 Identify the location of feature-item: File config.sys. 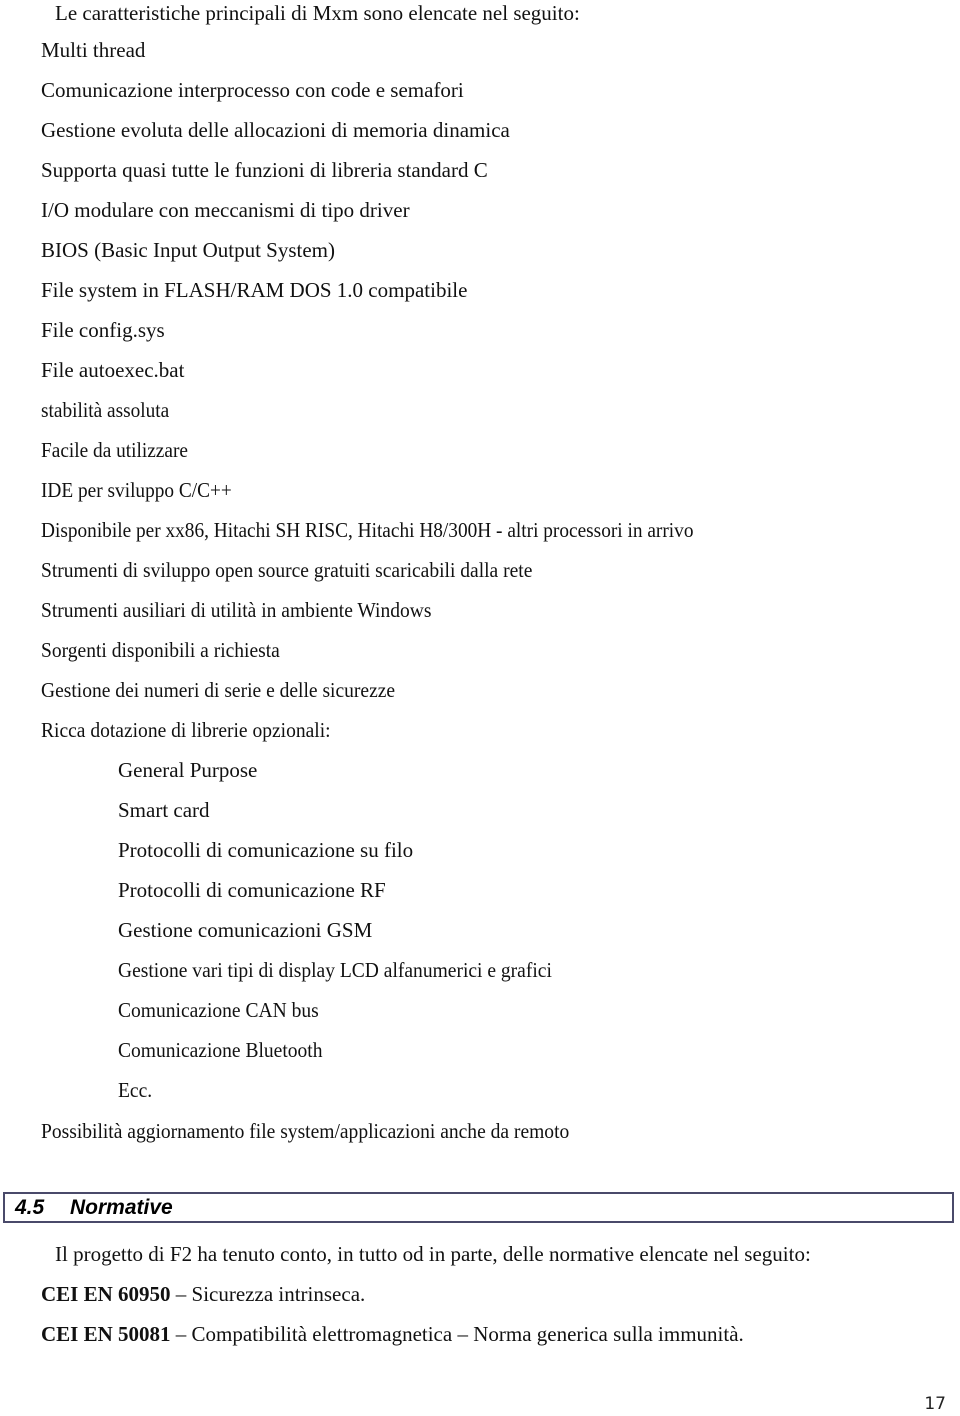
(103, 330).